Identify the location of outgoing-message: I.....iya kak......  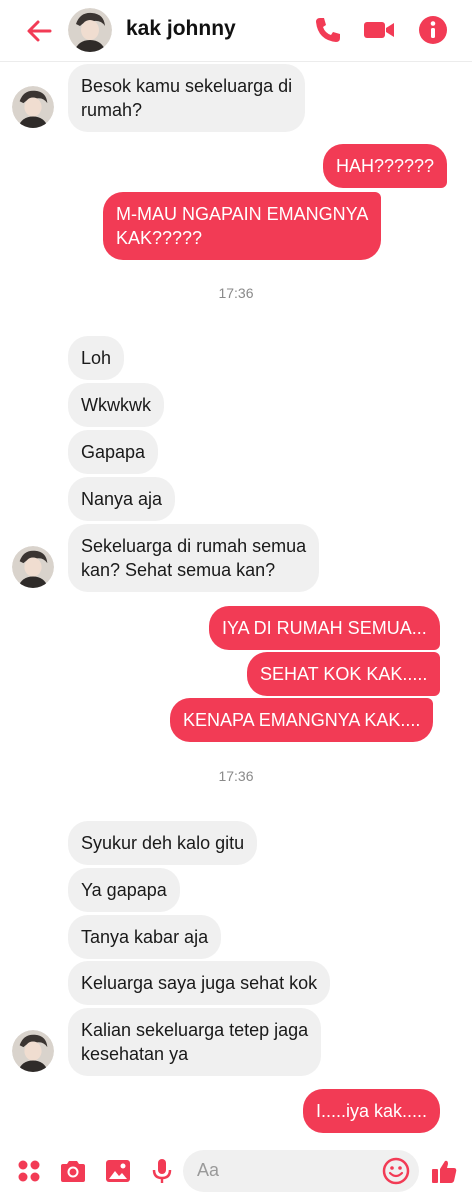
(372, 1111).